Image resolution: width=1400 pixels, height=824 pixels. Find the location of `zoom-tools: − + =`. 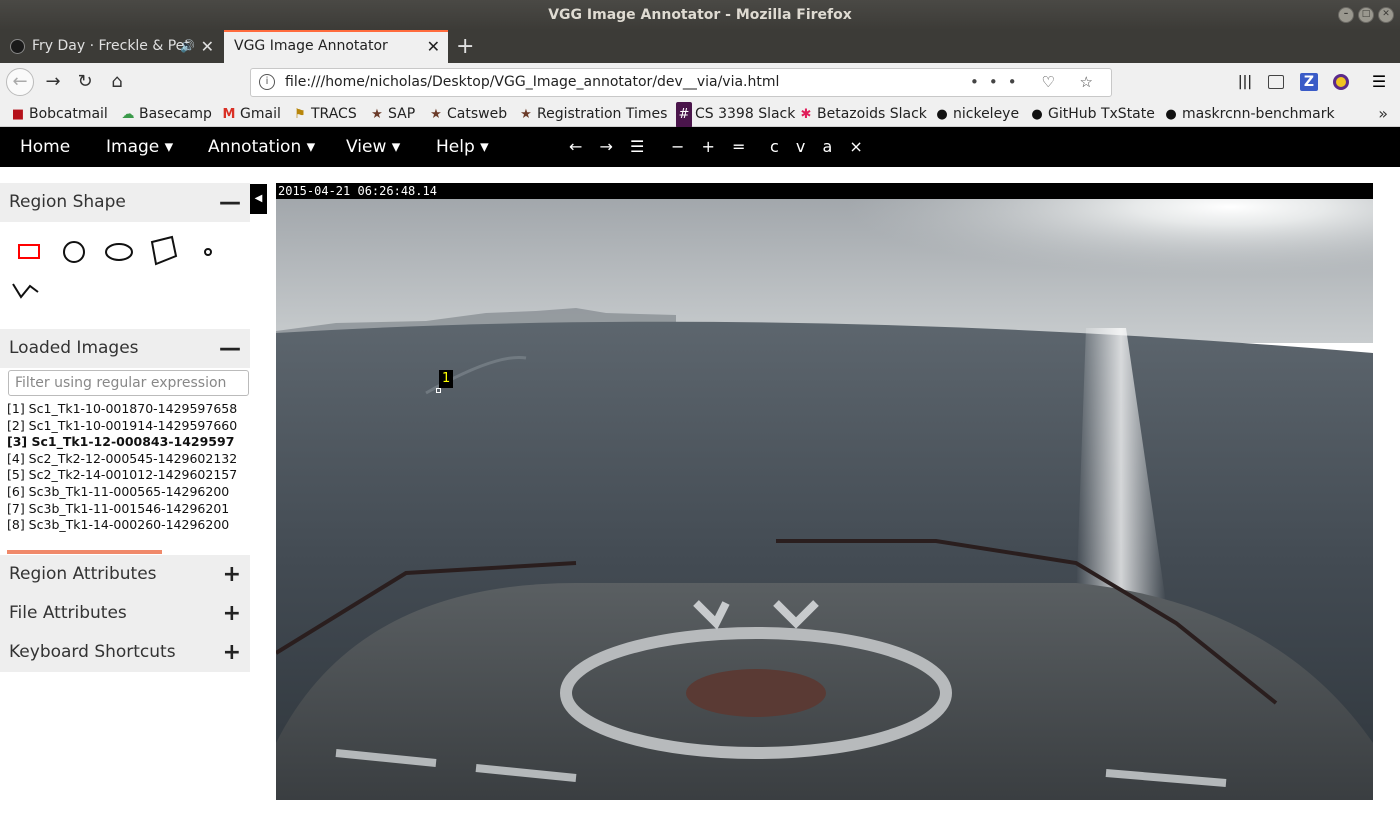

zoom-tools: − + = is located at coordinates (711, 147).